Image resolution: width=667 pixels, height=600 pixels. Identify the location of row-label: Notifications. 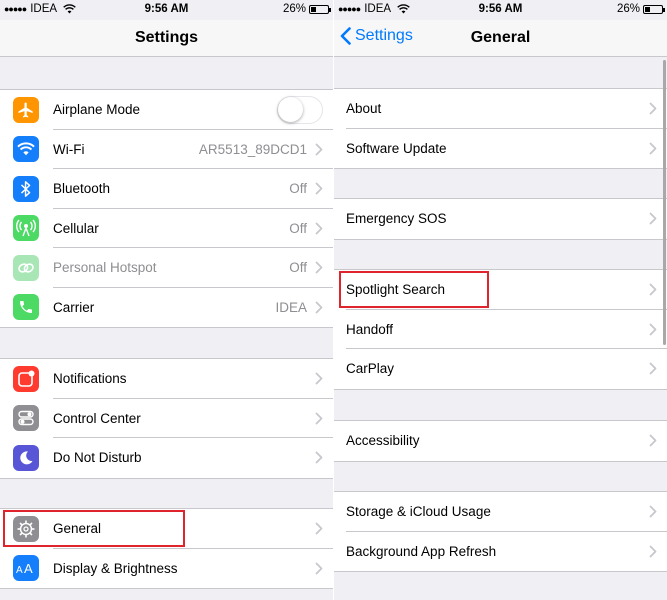
(90, 379).